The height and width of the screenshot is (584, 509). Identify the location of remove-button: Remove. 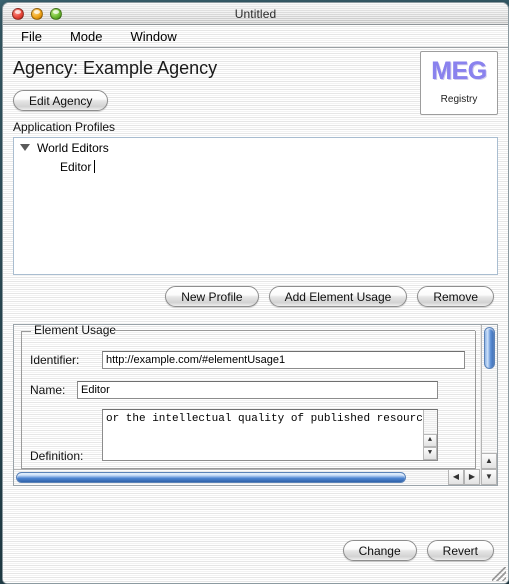
(455, 296).